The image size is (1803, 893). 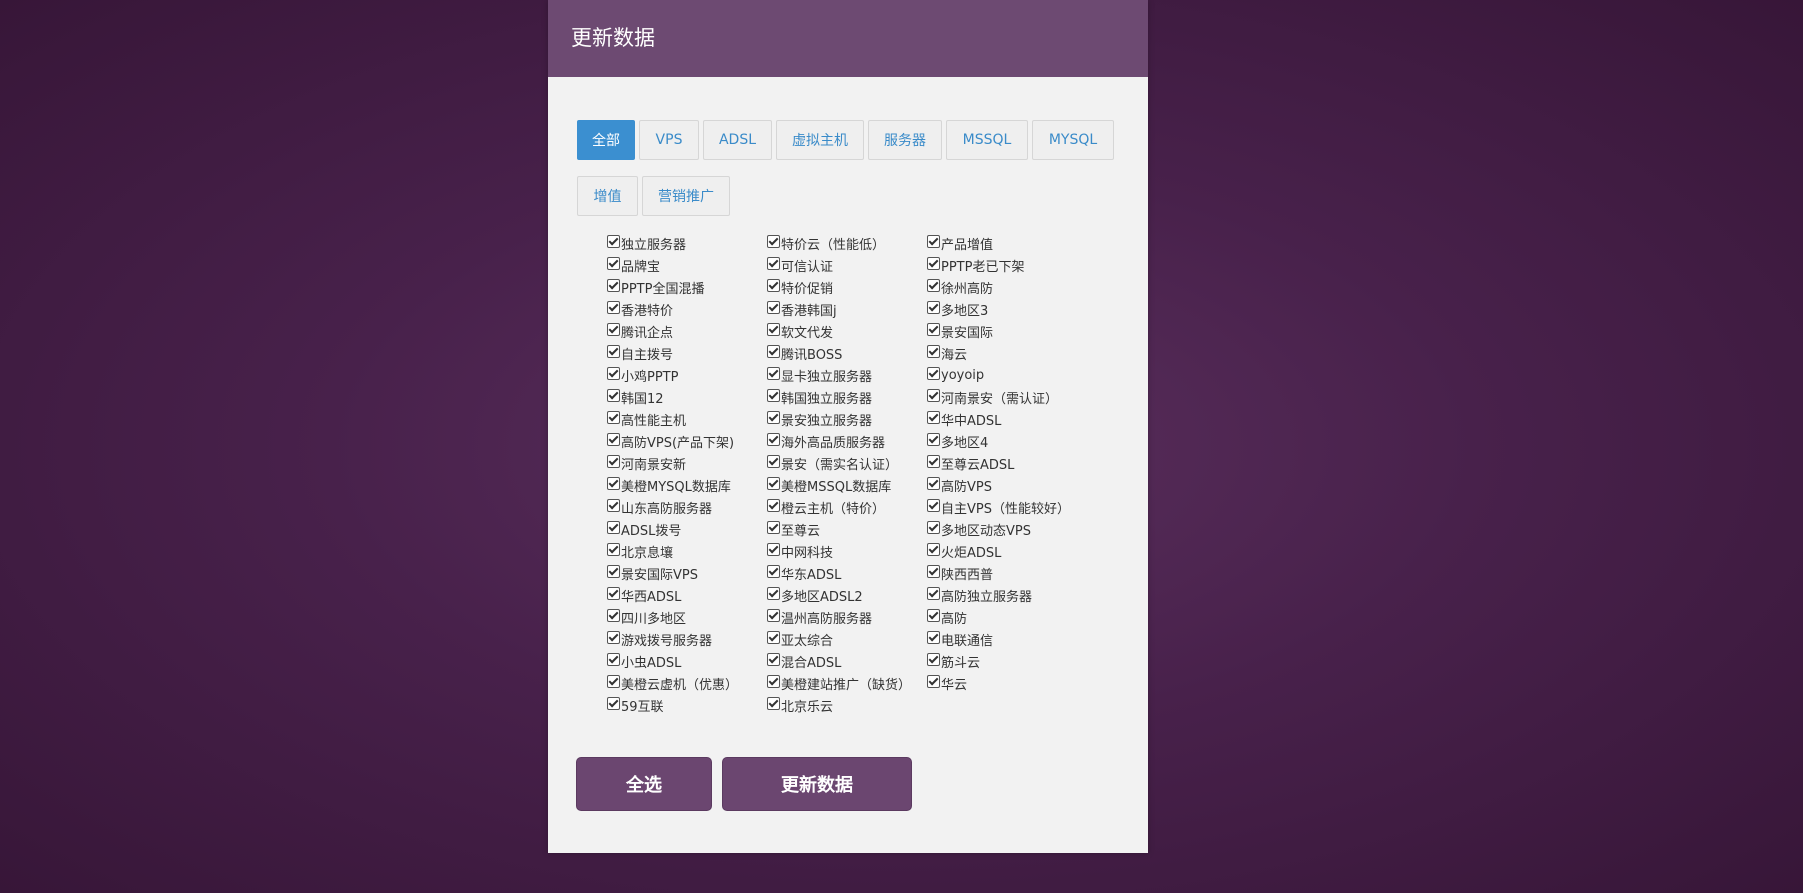 What do you see at coordinates (687, 441) in the screenshot?
I see `checkbox-item: 高防VPS(产品下架)` at bounding box center [687, 441].